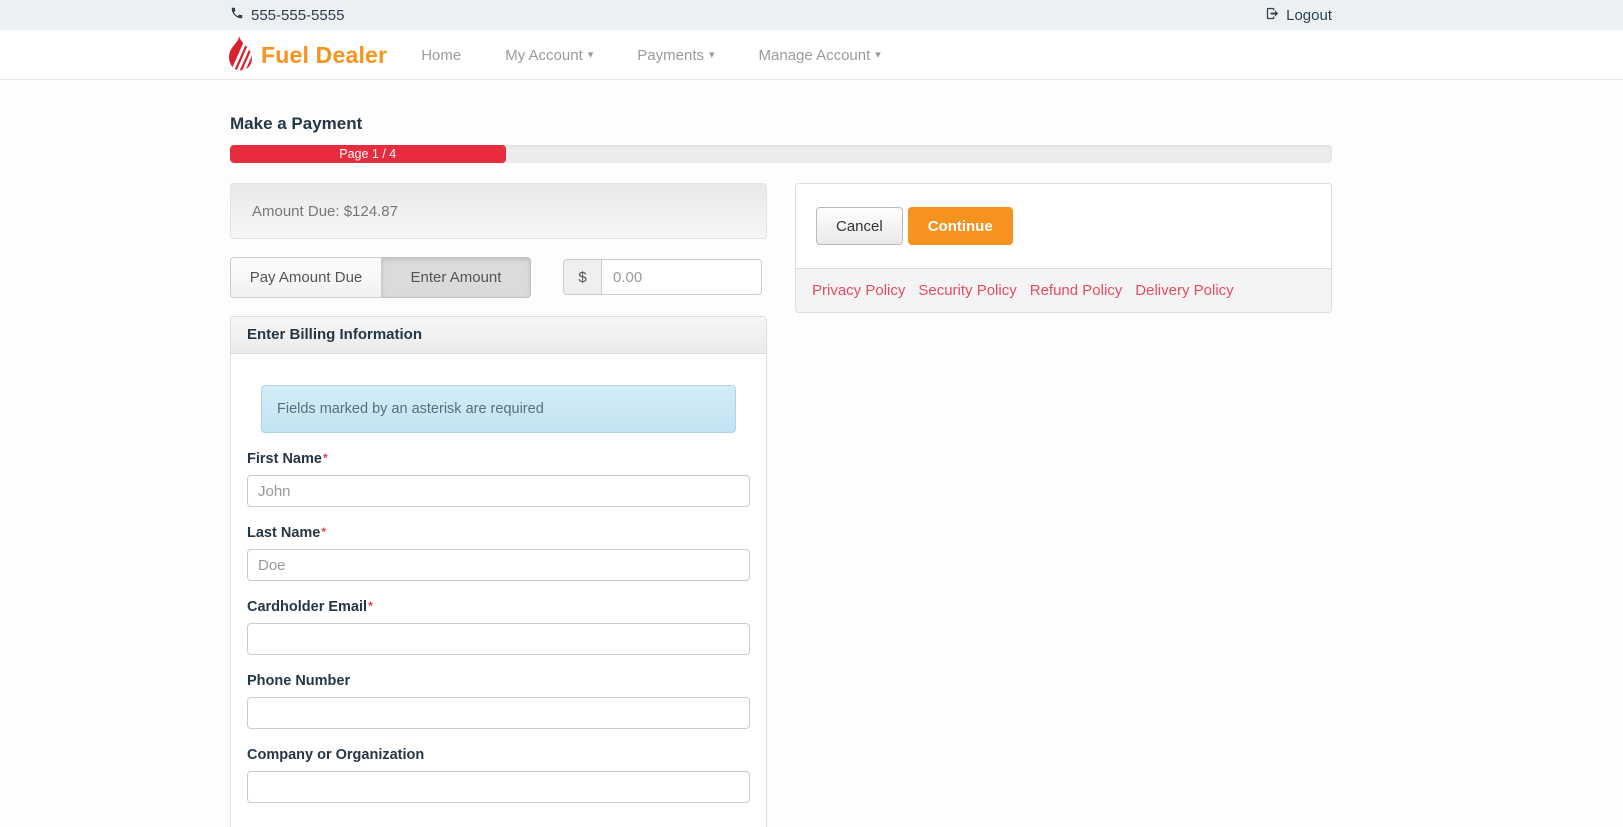  I want to click on phone-number-group: Phone Number*, so click(498, 701).